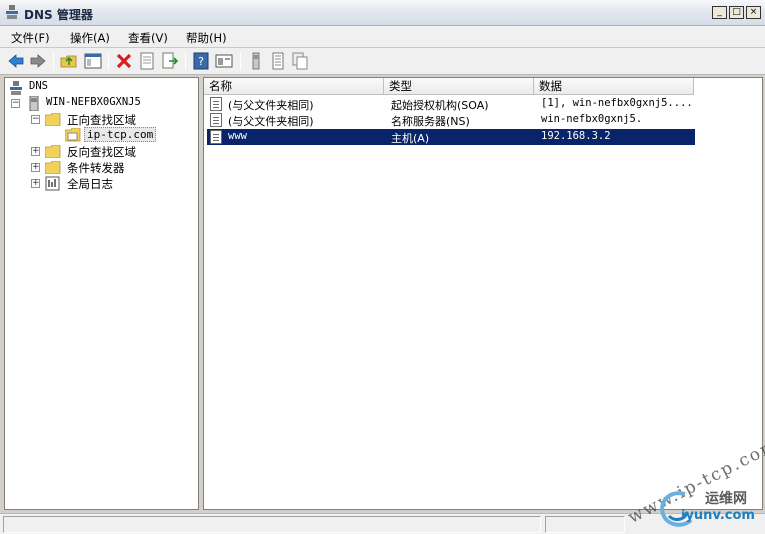  I want to click on column-header-name: 名称, so click(294, 86).